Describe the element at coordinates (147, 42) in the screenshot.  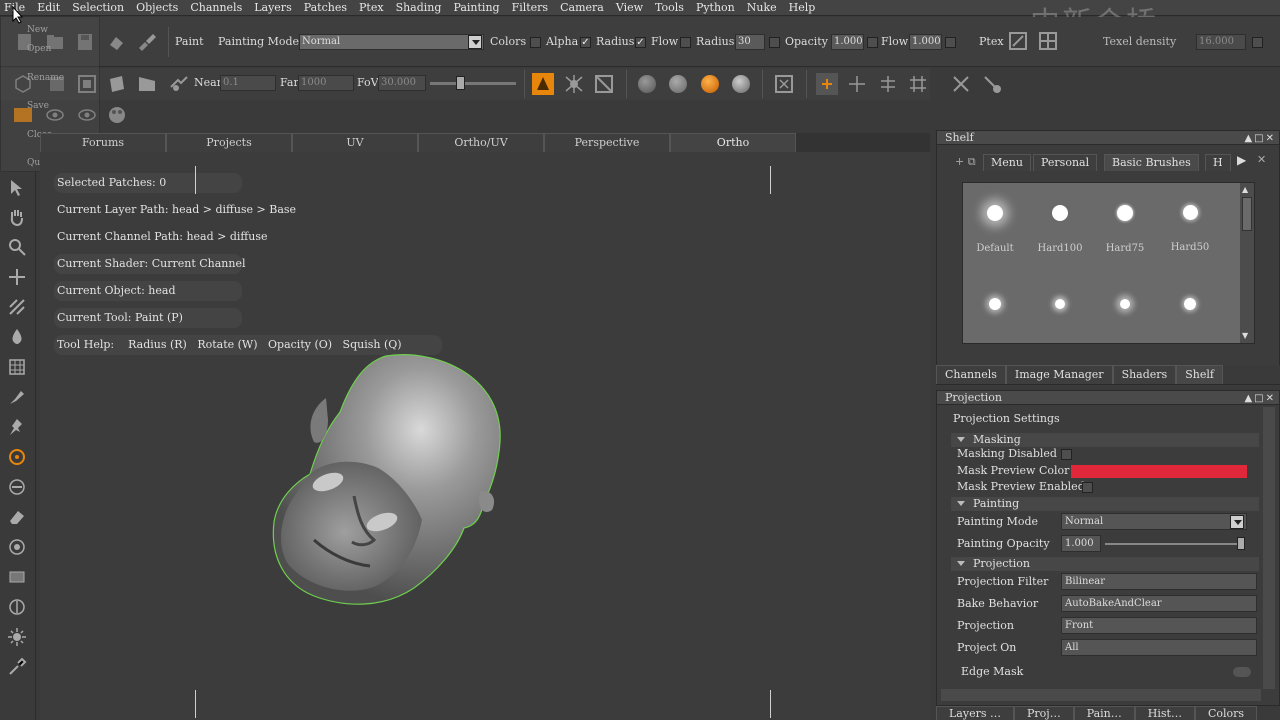
I see `brush-tool-icon` at that location.